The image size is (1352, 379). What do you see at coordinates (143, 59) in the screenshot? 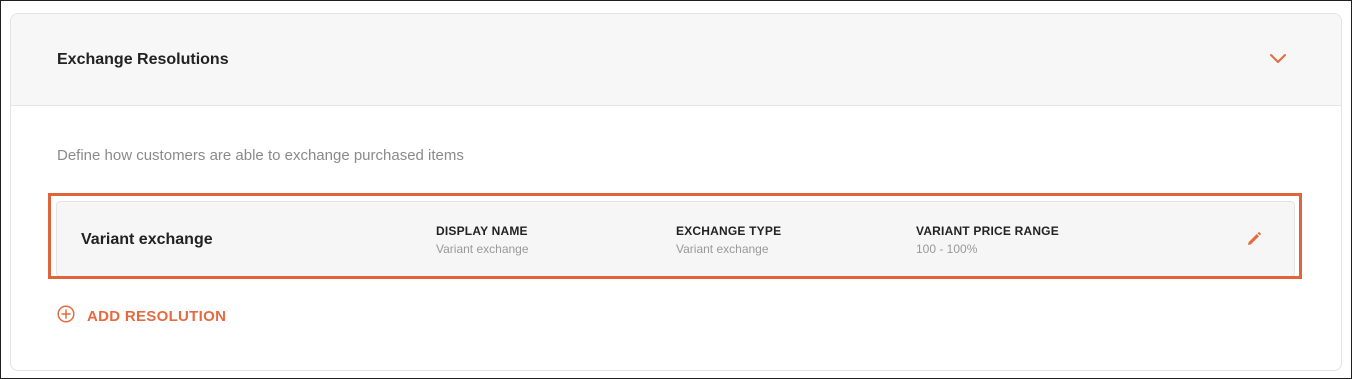
I see `section-title: Exchange Resolutions` at bounding box center [143, 59].